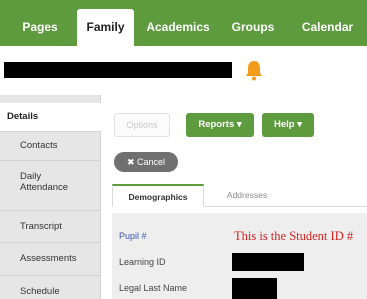 The image size is (367, 299). What do you see at coordinates (294, 236) in the screenshot?
I see `student-id-annotation: This is the Student ID #` at bounding box center [294, 236].